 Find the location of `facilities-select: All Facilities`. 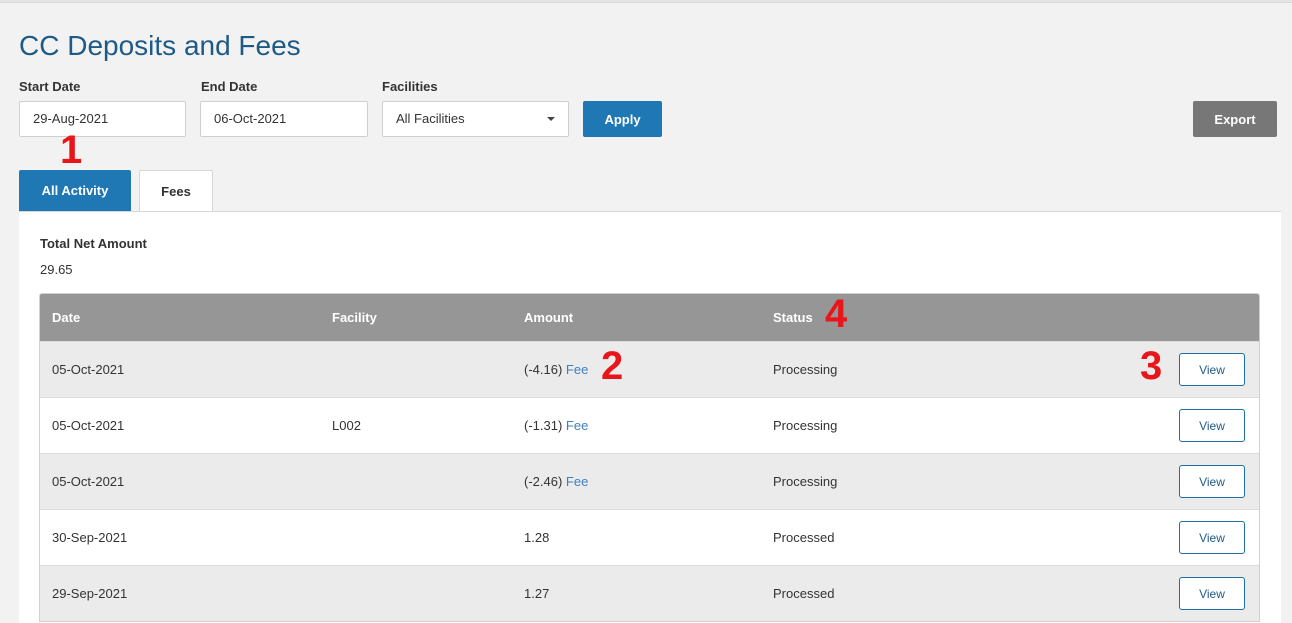

facilities-select: All Facilities is located at coordinates (475, 119).